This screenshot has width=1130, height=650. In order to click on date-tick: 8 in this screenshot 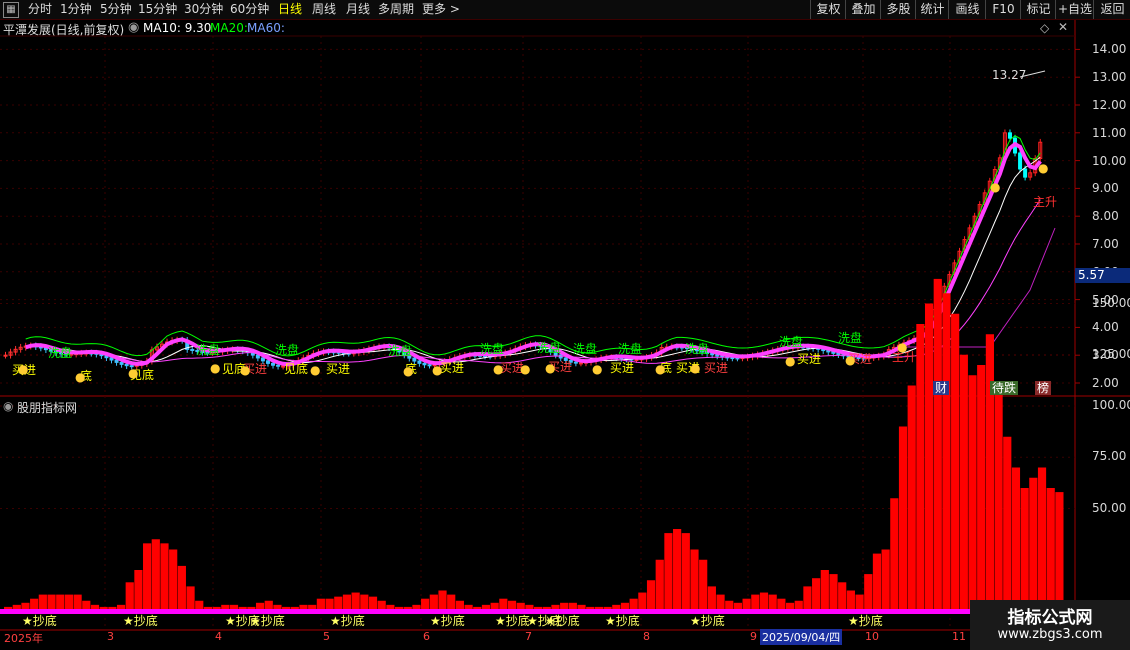, I will do `click(646, 636)`.